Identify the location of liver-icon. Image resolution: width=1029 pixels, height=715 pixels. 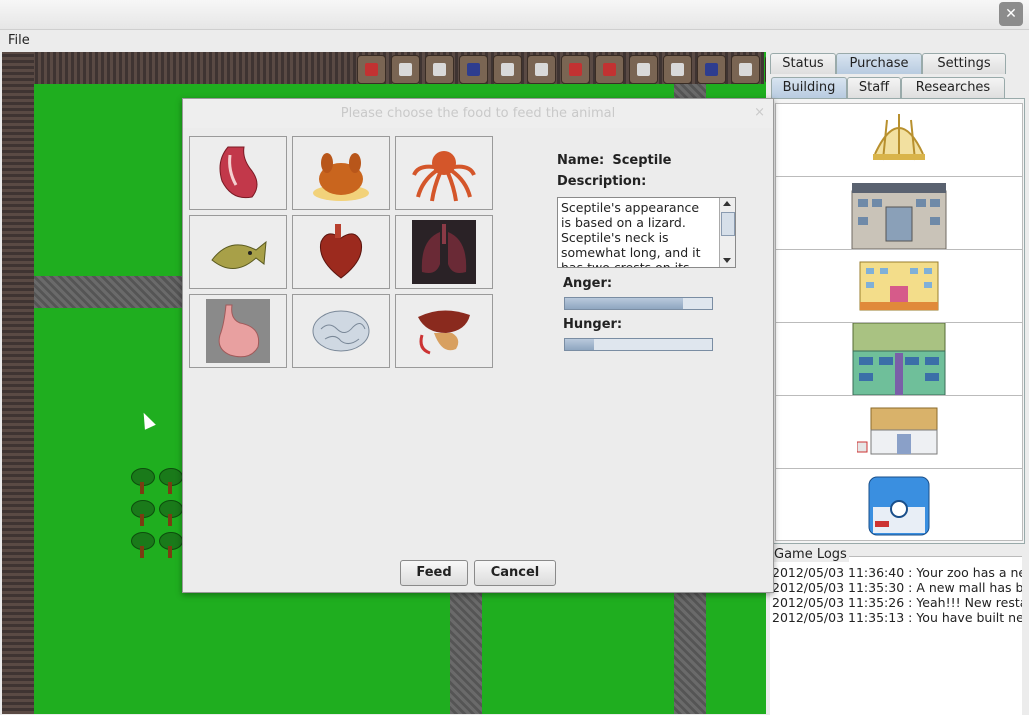
(444, 332).